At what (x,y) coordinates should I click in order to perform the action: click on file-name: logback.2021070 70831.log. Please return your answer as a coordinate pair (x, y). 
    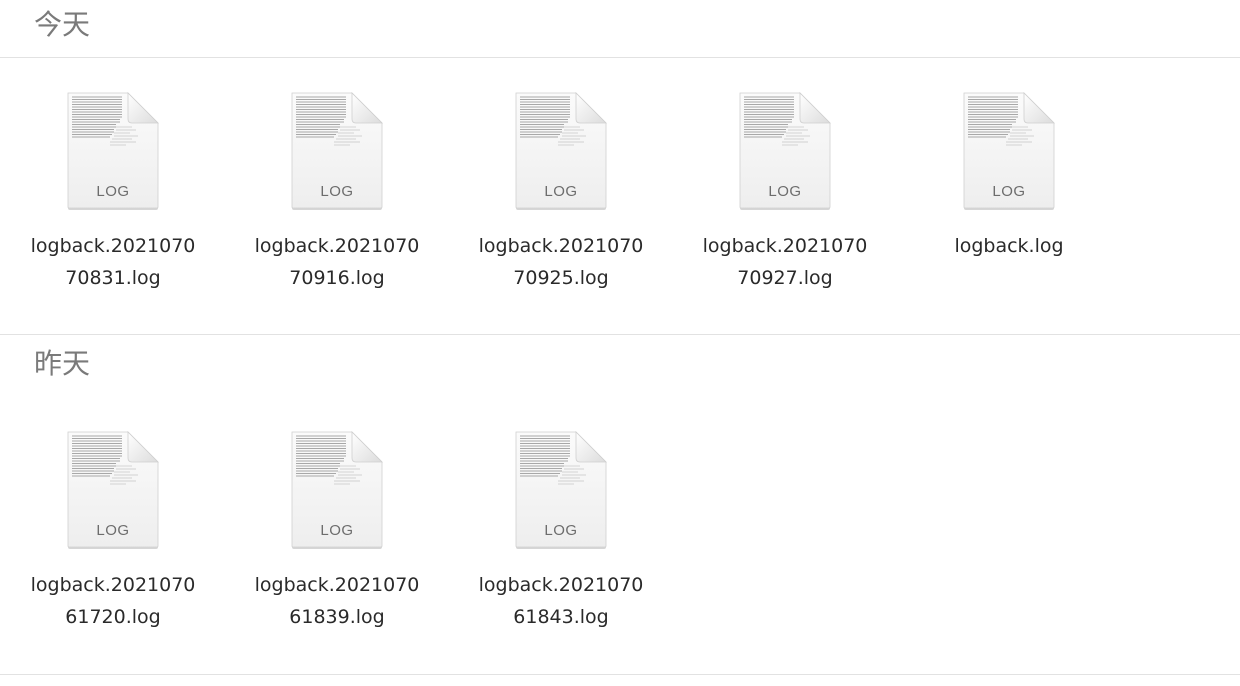
    Looking at the image, I should click on (113, 262).